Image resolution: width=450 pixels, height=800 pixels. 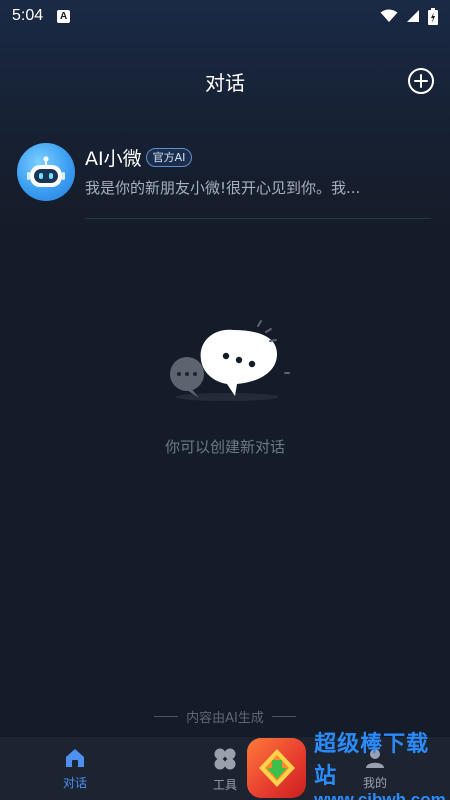 What do you see at coordinates (166, 716) in the screenshot?
I see `note-line-left` at bounding box center [166, 716].